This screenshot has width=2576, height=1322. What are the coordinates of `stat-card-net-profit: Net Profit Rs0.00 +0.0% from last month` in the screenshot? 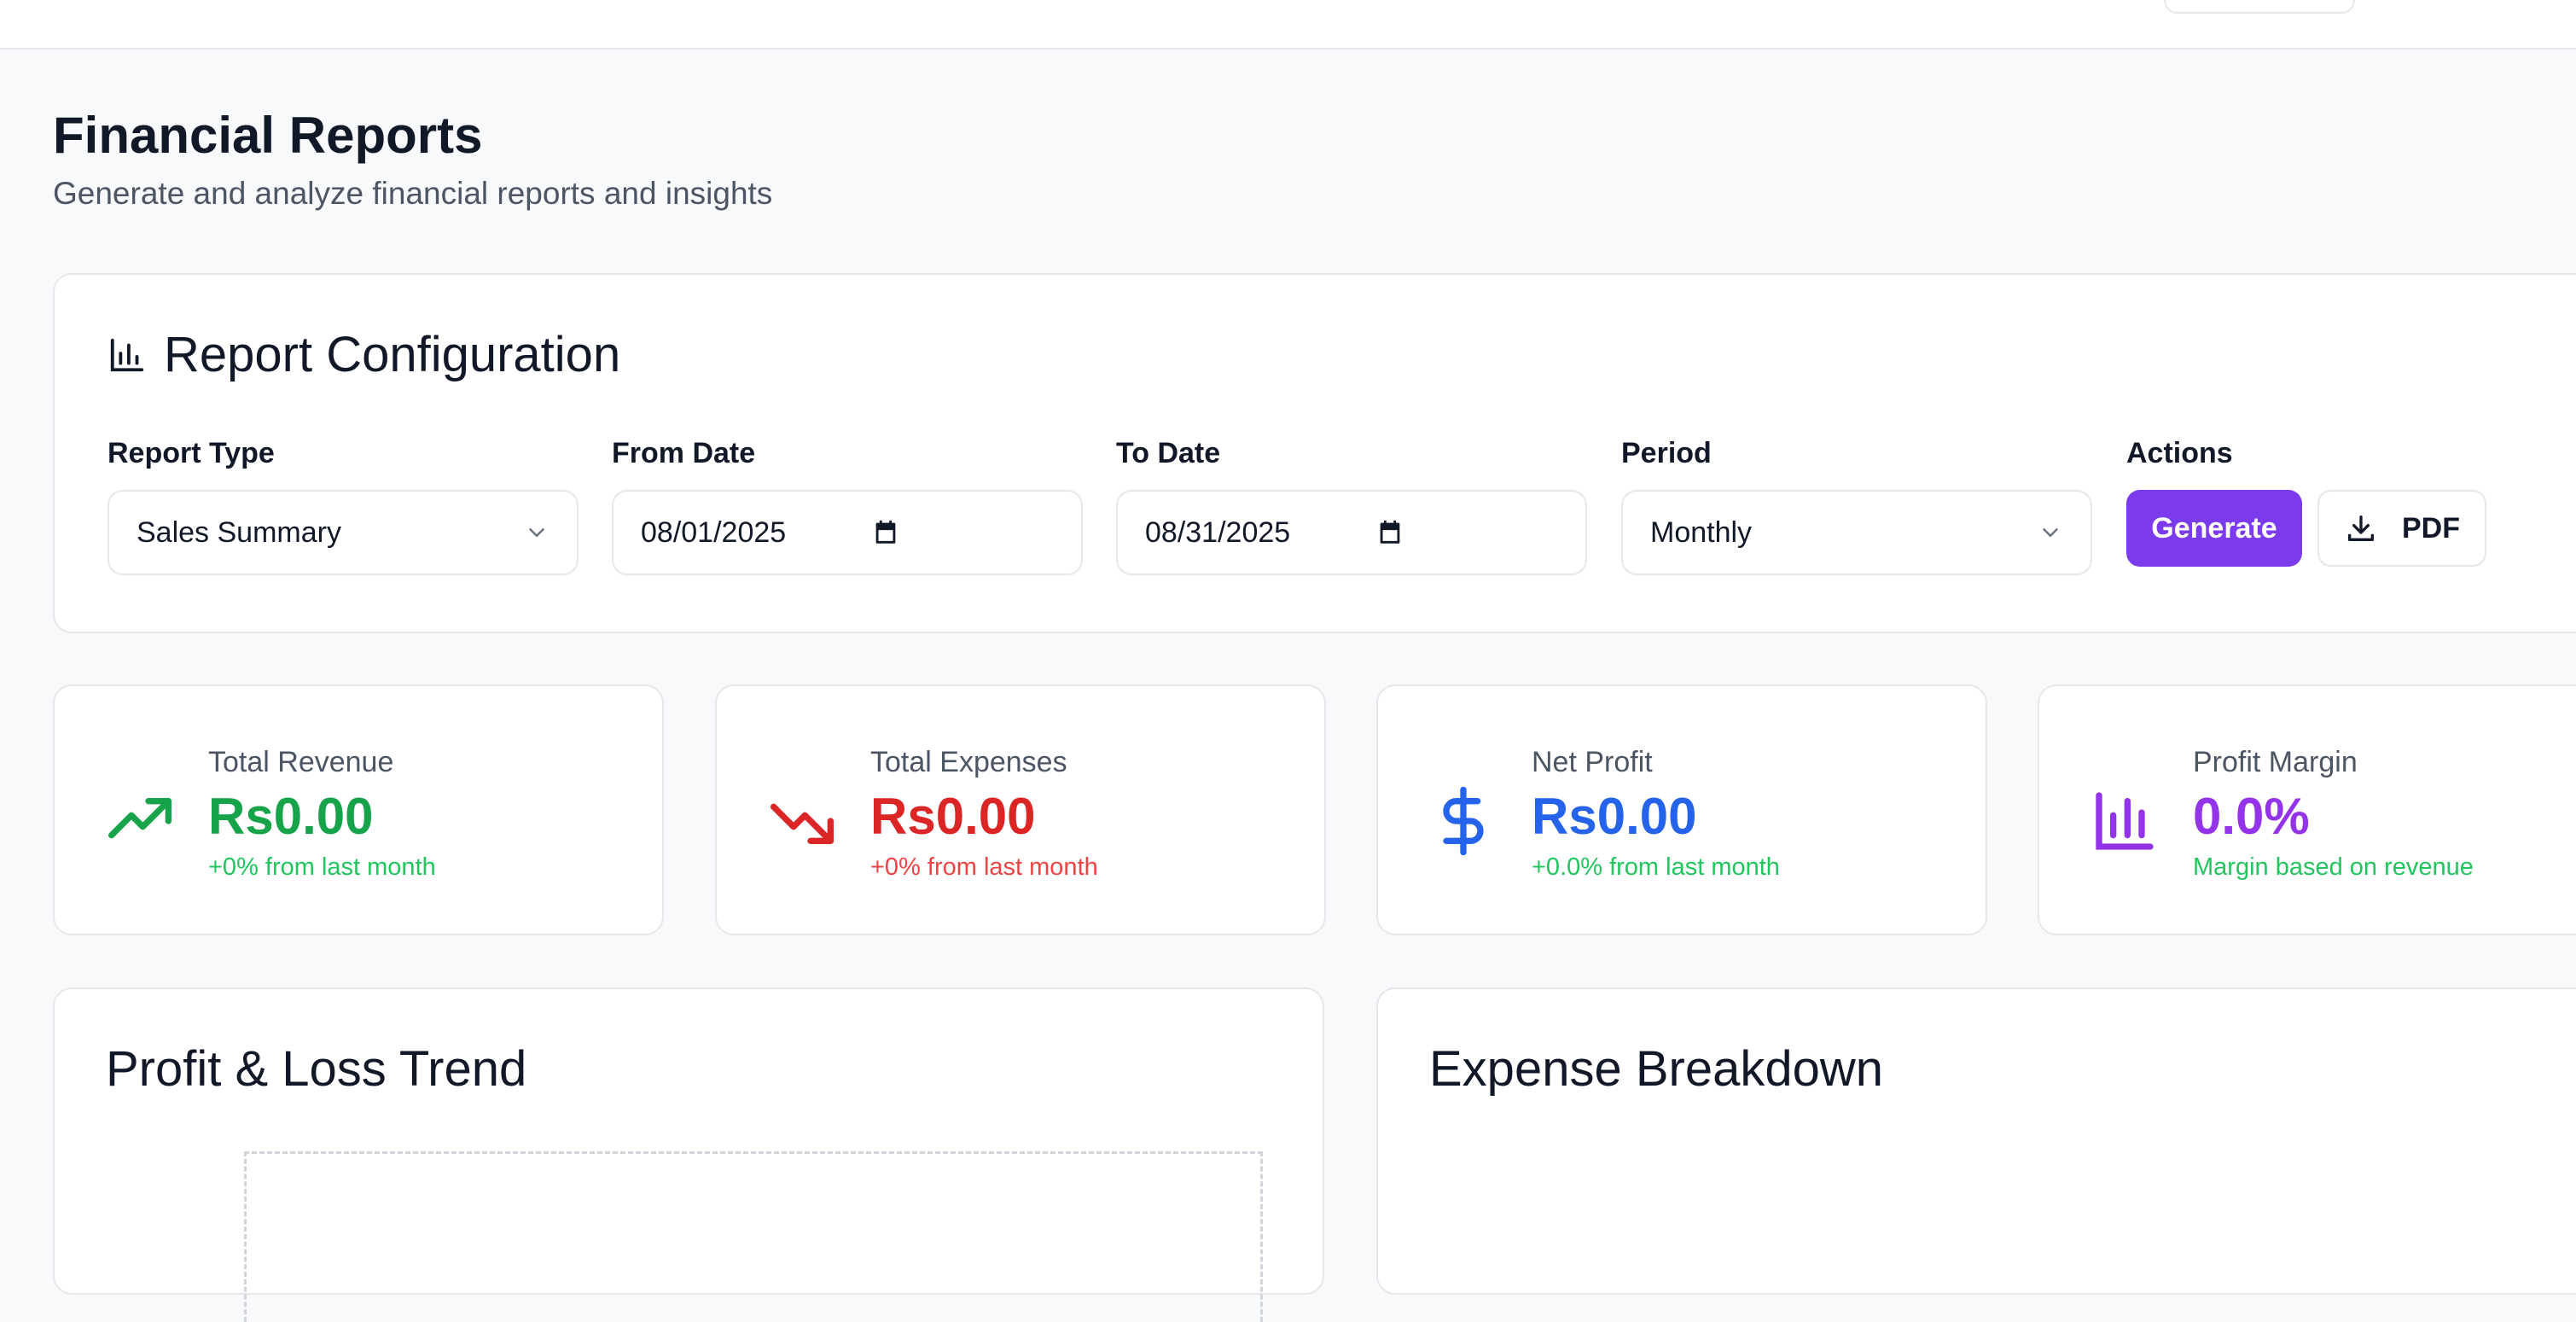 It's located at (1681, 809).